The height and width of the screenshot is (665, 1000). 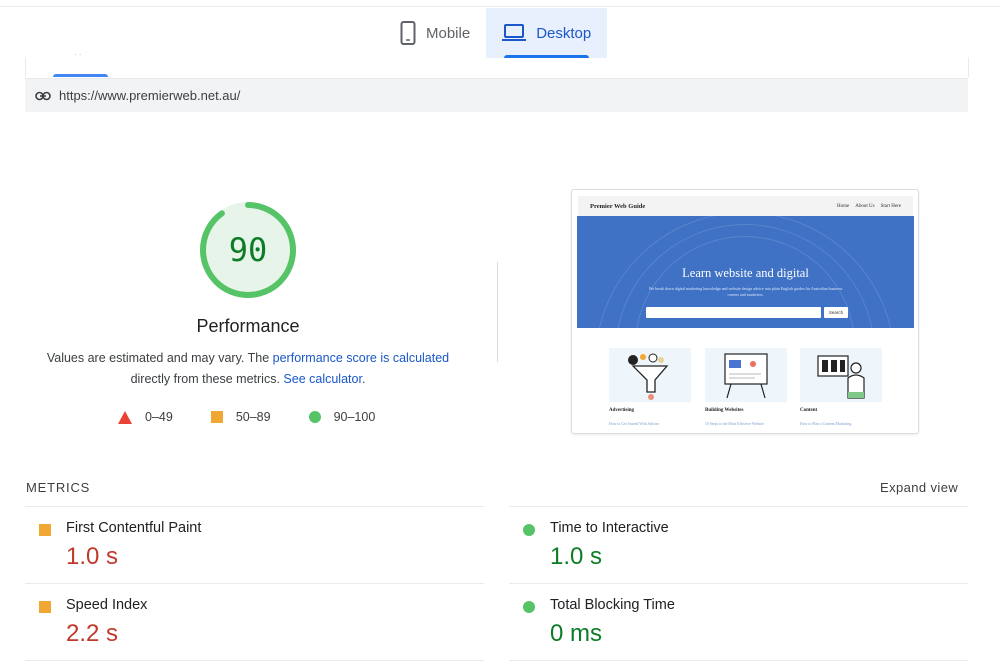 I want to click on panel-border-right, so click(x=968, y=67).